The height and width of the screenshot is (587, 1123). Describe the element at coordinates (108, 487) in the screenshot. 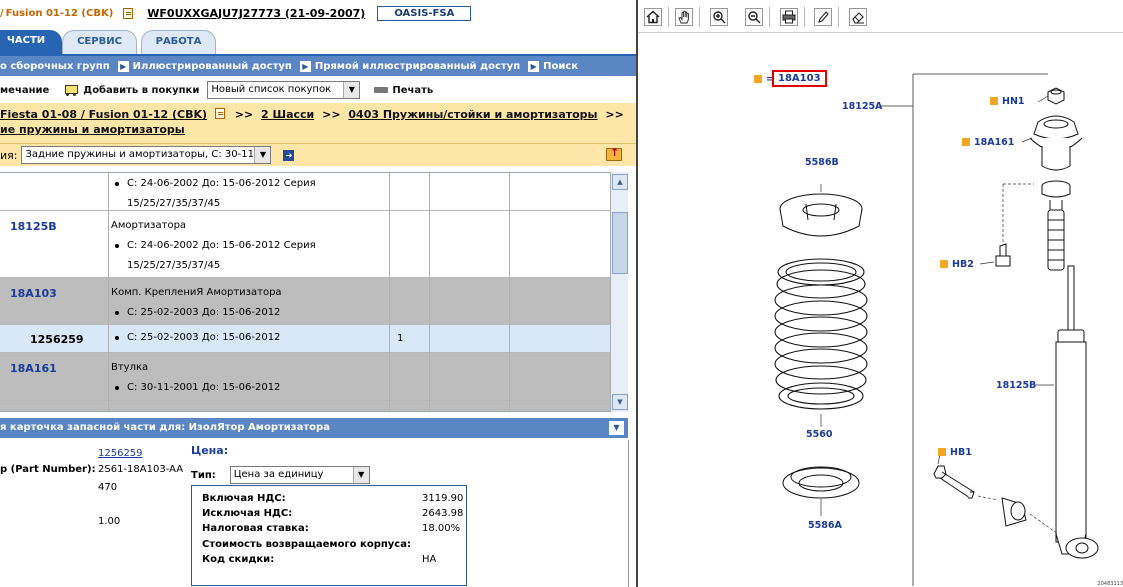

I see `detail-value: 470` at that location.